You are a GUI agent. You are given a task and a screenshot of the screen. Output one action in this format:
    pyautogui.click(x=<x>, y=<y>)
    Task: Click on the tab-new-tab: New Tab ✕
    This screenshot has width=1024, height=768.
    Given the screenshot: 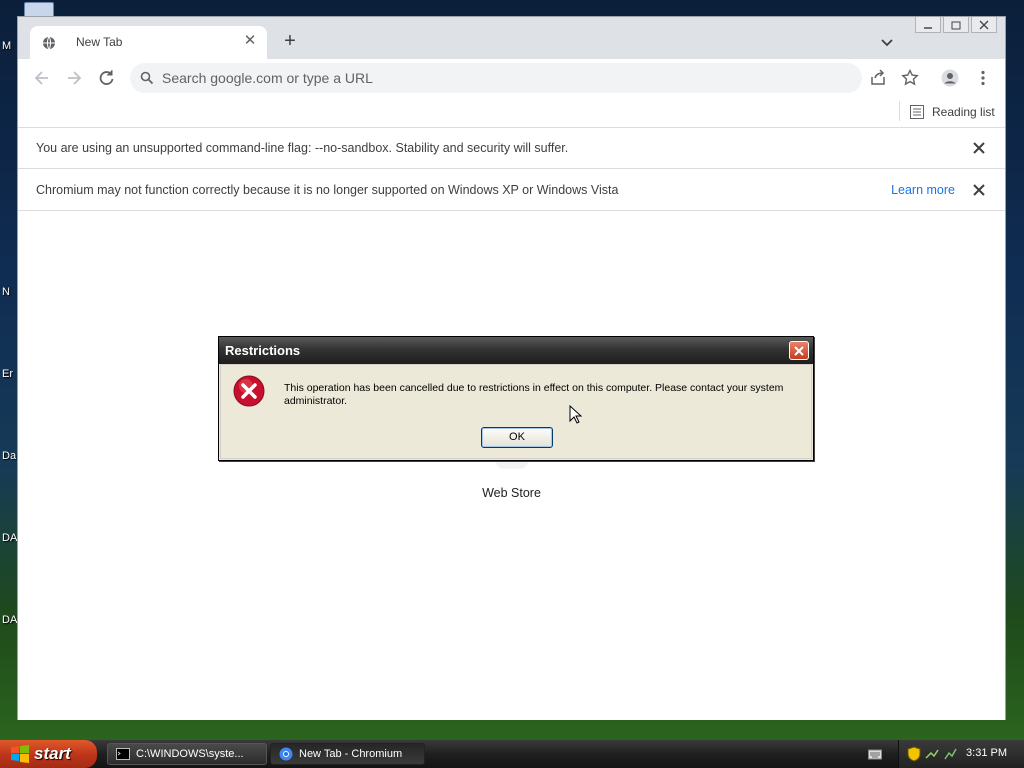 What is the action you would take?
    pyautogui.click(x=148, y=42)
    